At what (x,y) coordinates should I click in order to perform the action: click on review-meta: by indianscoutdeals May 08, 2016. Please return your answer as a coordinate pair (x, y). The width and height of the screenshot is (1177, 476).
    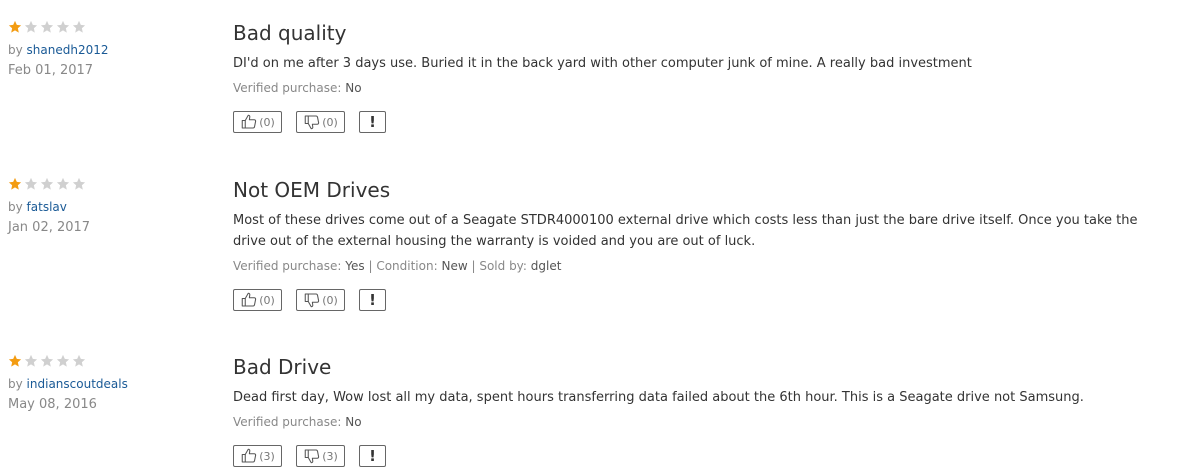
    Looking at the image, I should click on (108, 383).